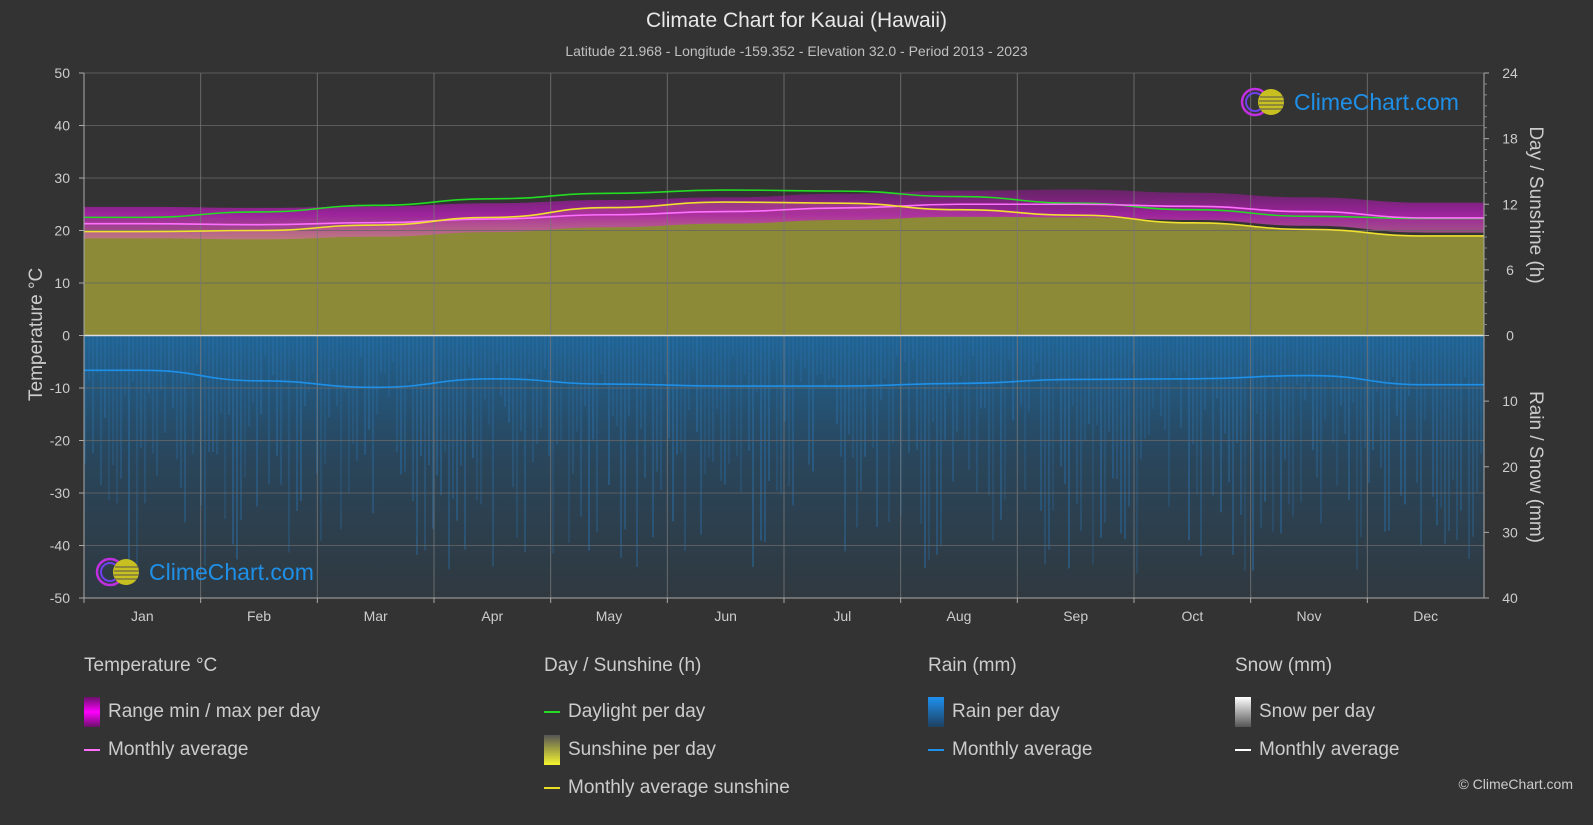 Image resolution: width=1593 pixels, height=825 pixels. What do you see at coordinates (1284, 665) in the screenshot?
I see `legend-snow-title: Snow (mm)` at bounding box center [1284, 665].